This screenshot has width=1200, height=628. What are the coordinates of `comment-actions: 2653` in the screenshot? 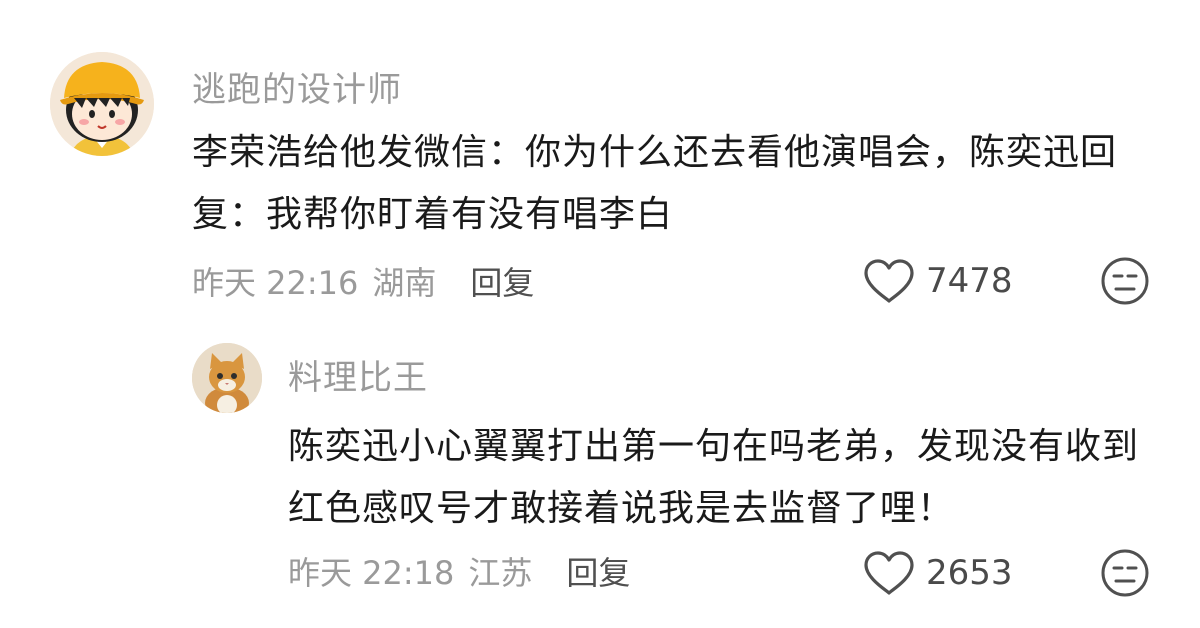 It's located at (1006, 573).